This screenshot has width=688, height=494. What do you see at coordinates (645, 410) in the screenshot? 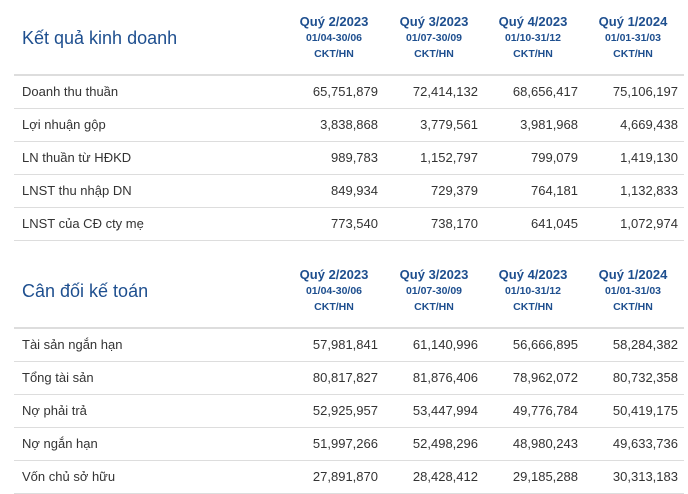
I see `row-value: 50,419,175` at bounding box center [645, 410].